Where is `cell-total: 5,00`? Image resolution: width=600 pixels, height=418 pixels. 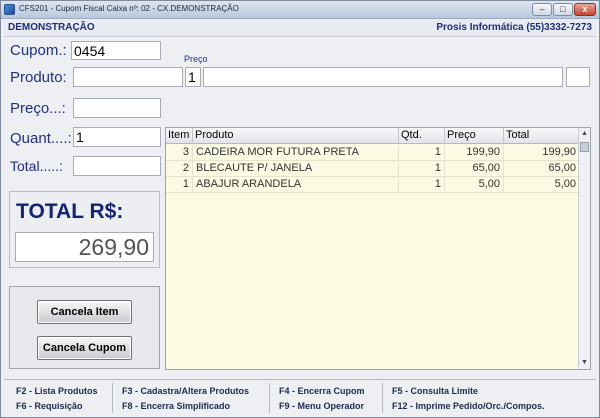
cell-total: 5,00 is located at coordinates (542, 184).